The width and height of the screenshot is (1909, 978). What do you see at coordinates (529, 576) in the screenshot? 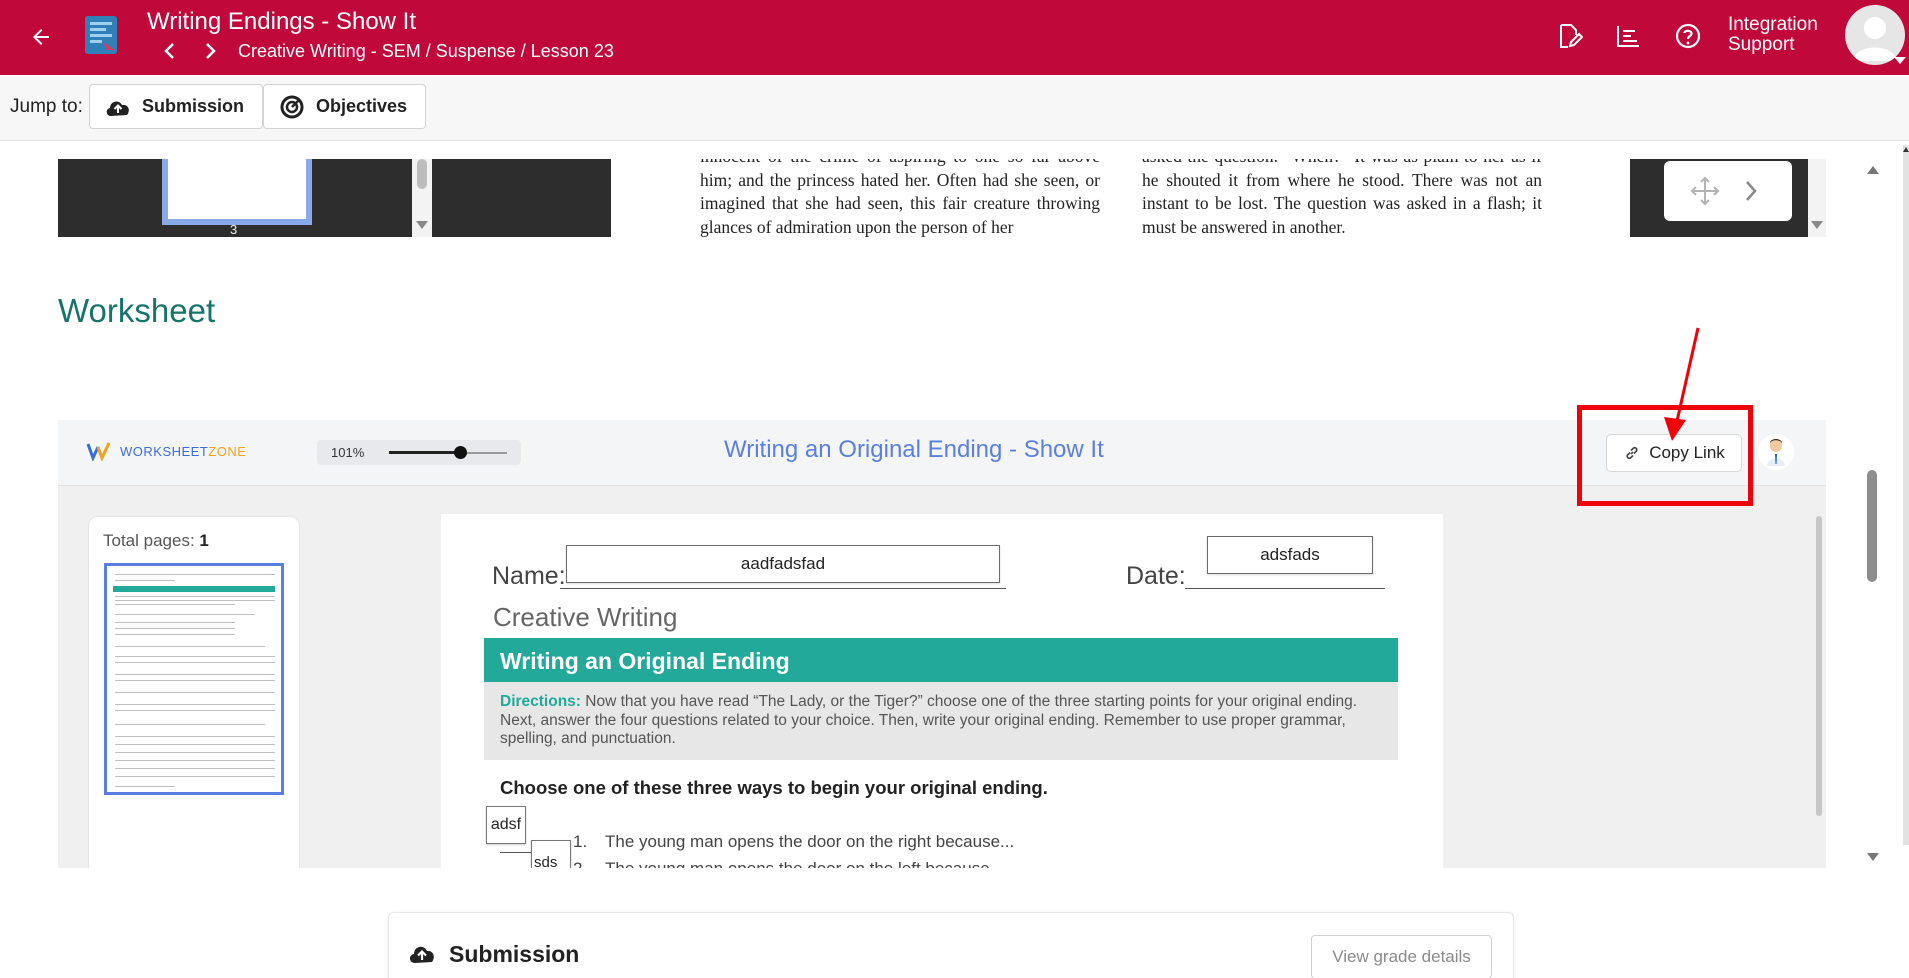
I see `name-label: Name:` at bounding box center [529, 576].